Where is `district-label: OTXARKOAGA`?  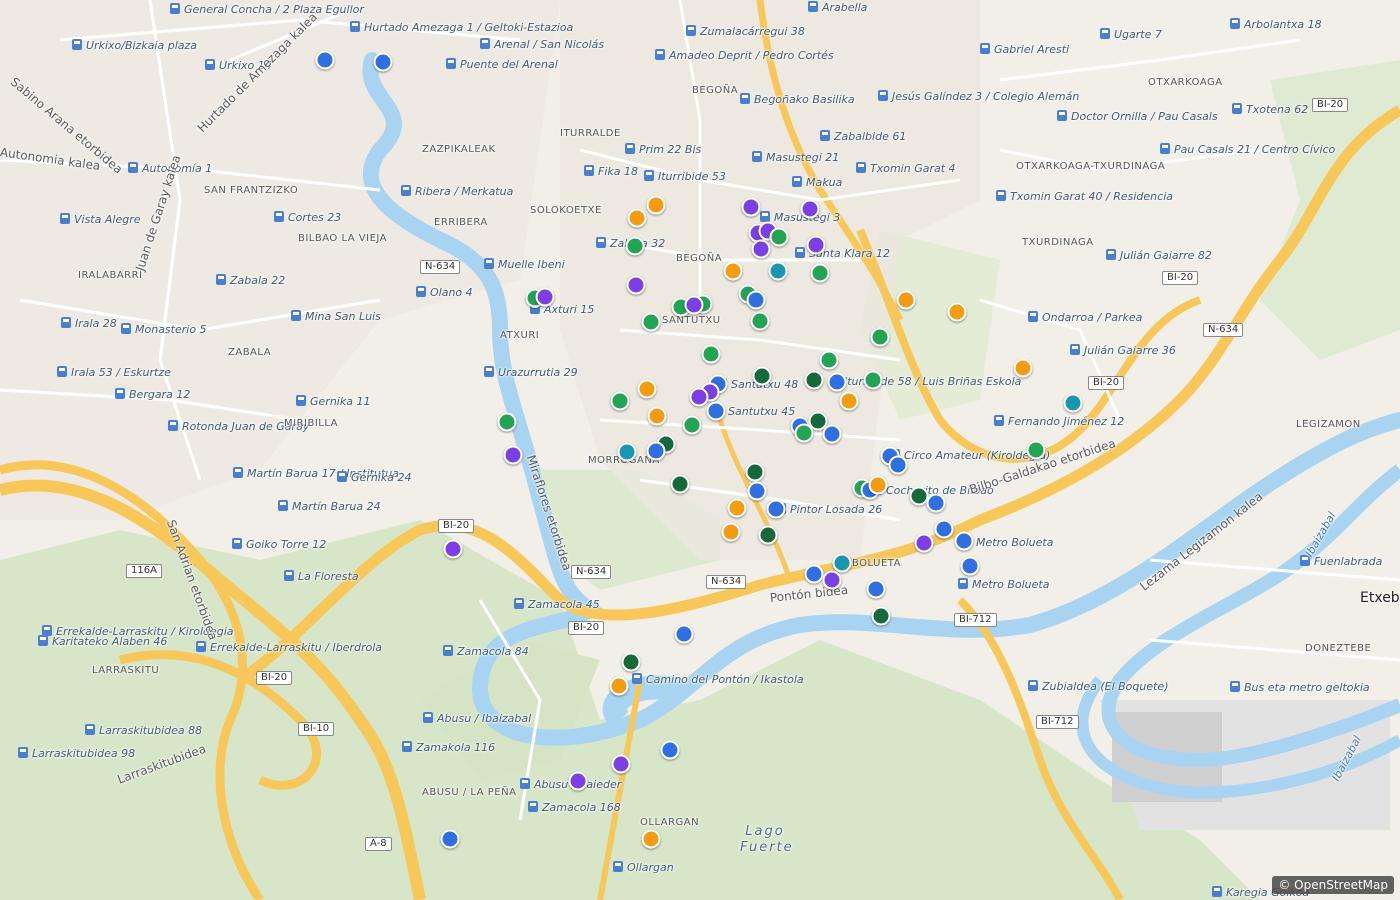 district-label: OTXARKOAGA is located at coordinates (1185, 82).